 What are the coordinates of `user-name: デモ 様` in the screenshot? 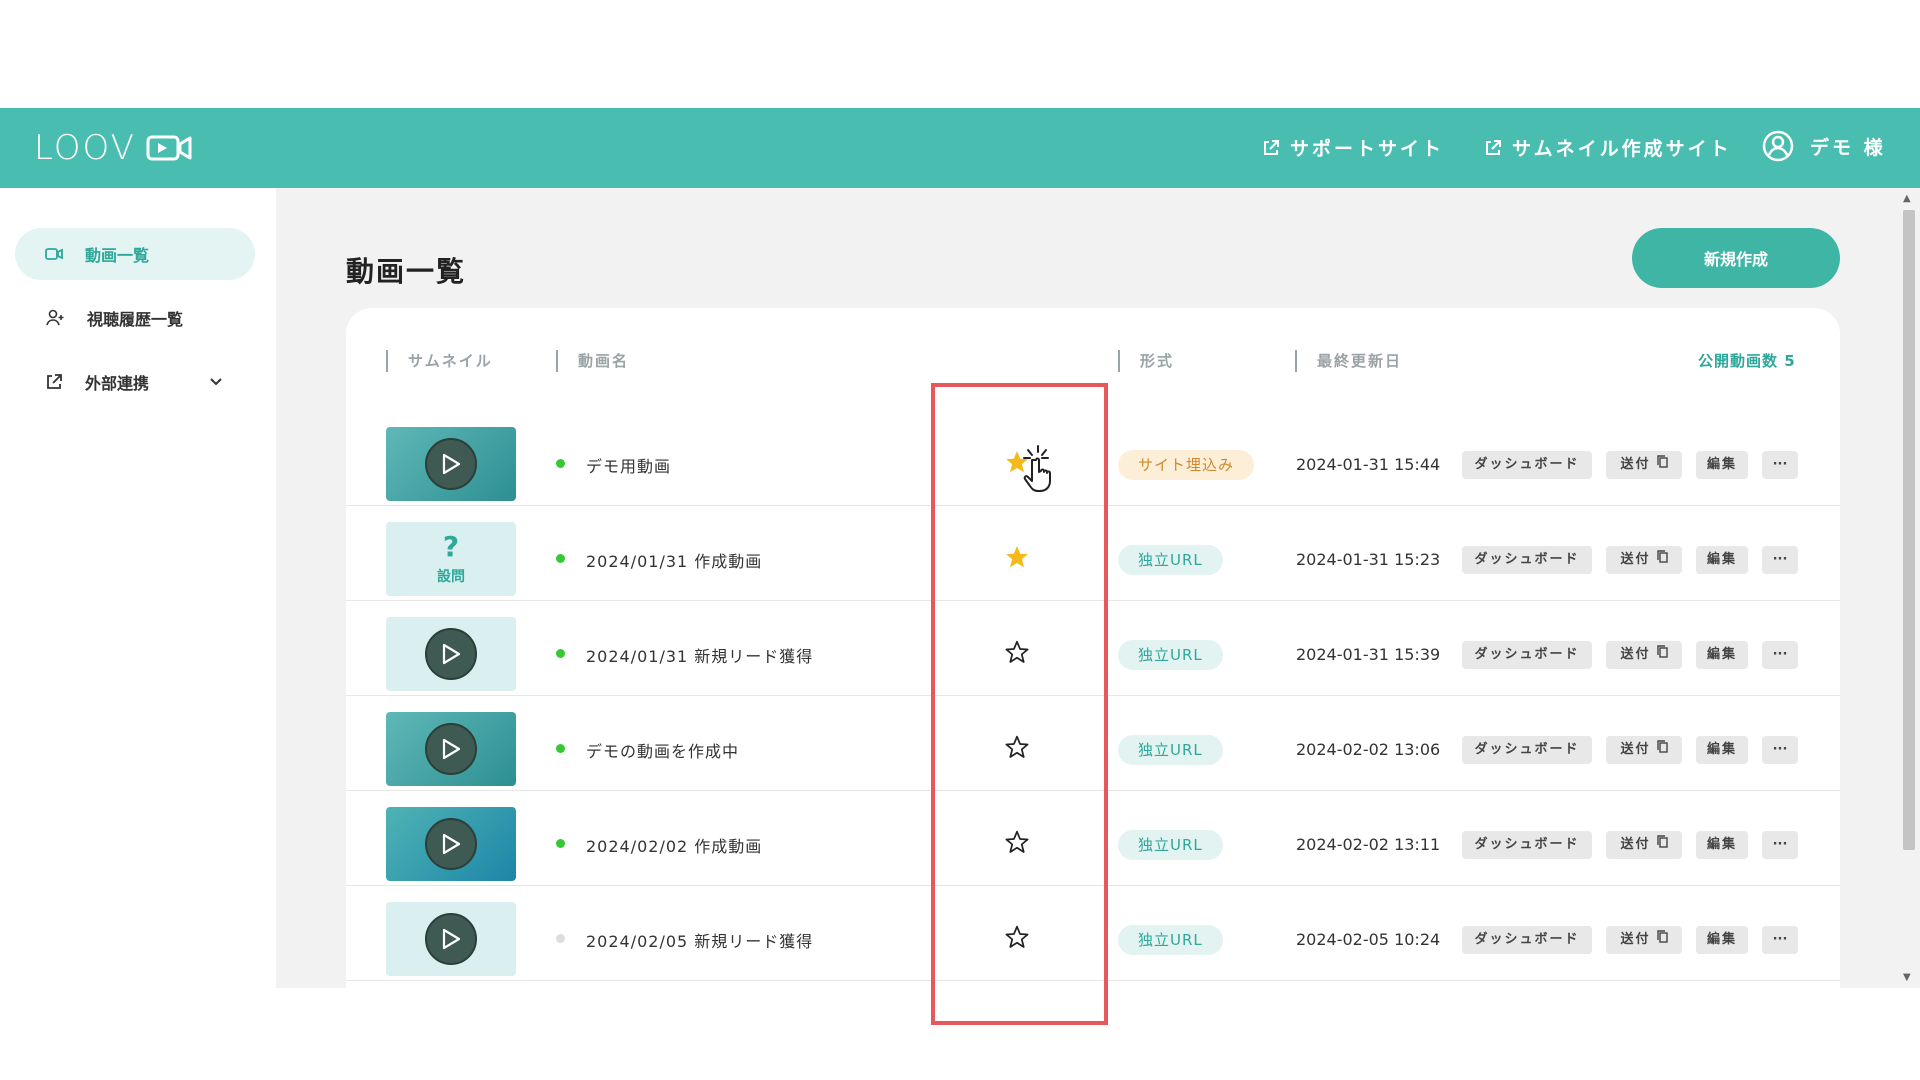 It's located at (1848, 147).